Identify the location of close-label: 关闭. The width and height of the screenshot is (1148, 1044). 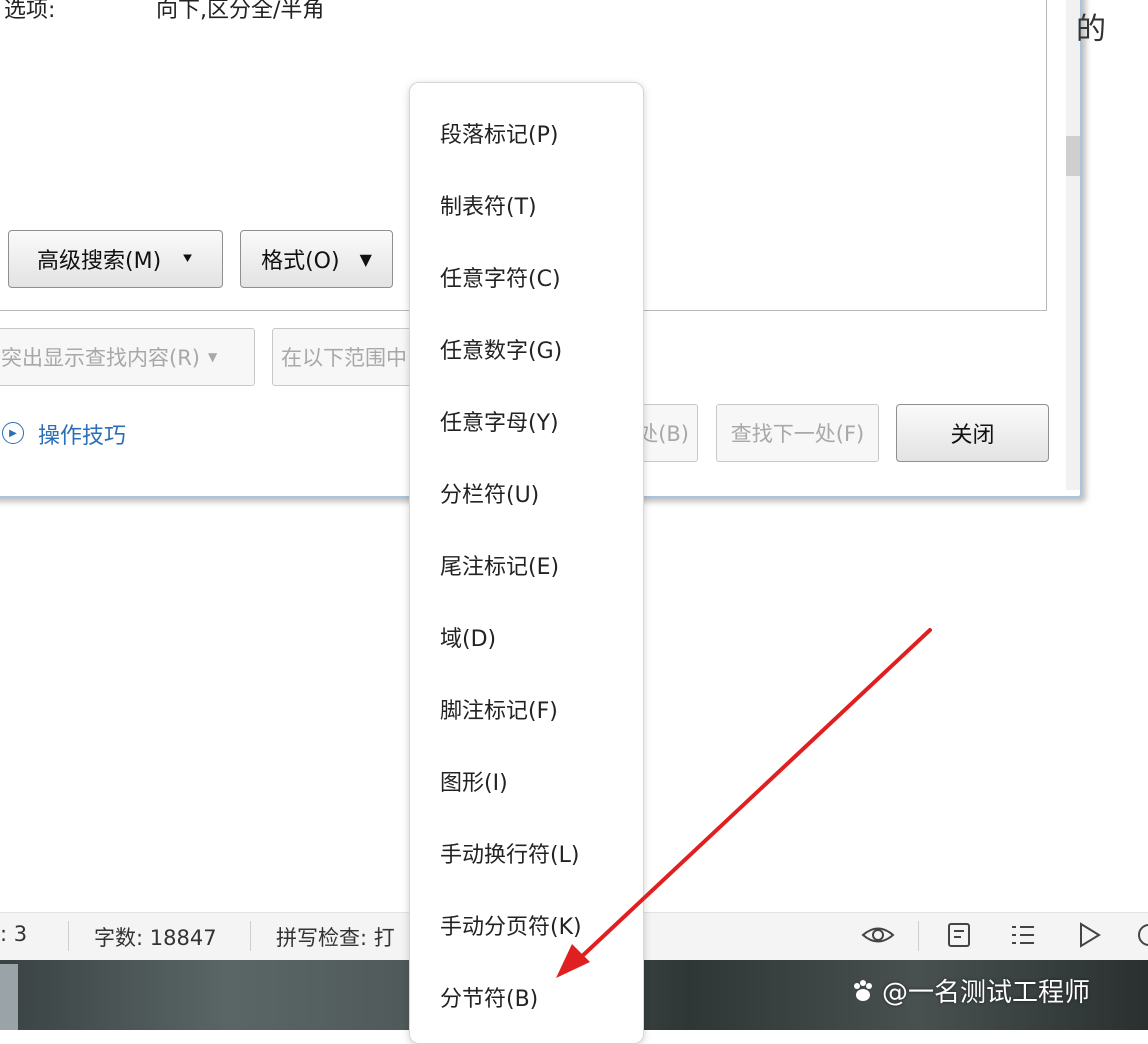
(972, 435).